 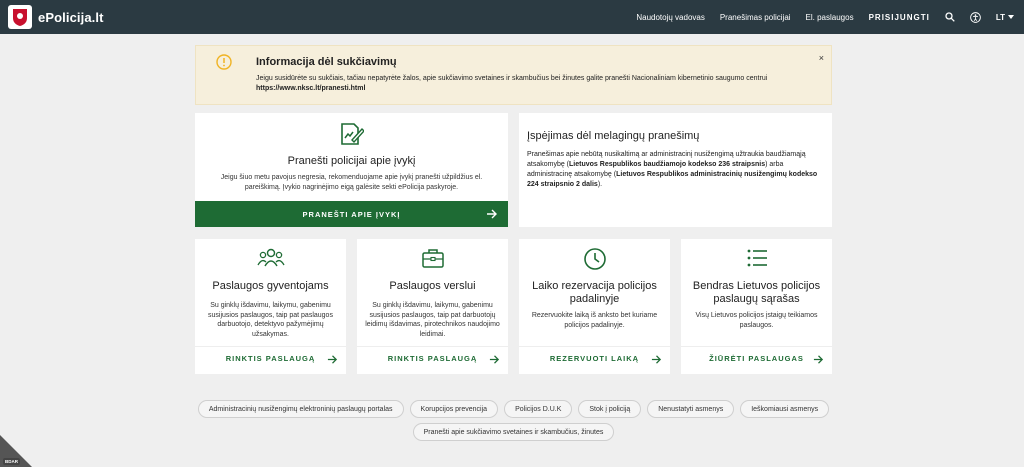 What do you see at coordinates (326, 62) in the screenshot?
I see `alert-title: Informacija dėl sukčiavimų` at bounding box center [326, 62].